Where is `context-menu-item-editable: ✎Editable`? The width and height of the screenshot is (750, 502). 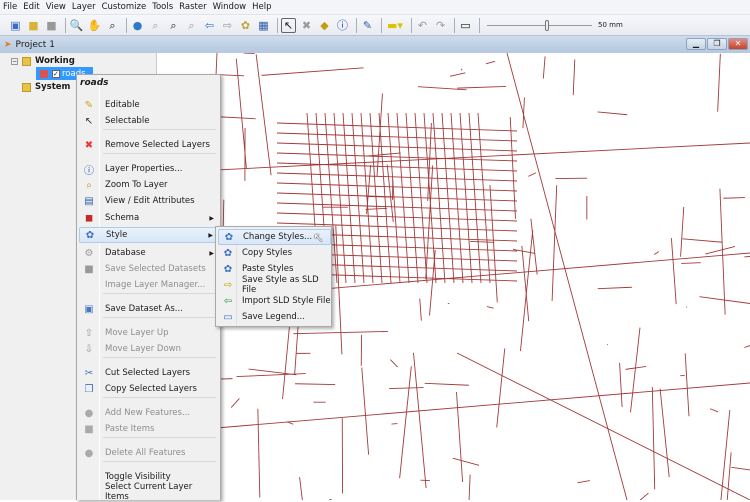 context-menu-item-editable: ✎Editable is located at coordinates (148, 105).